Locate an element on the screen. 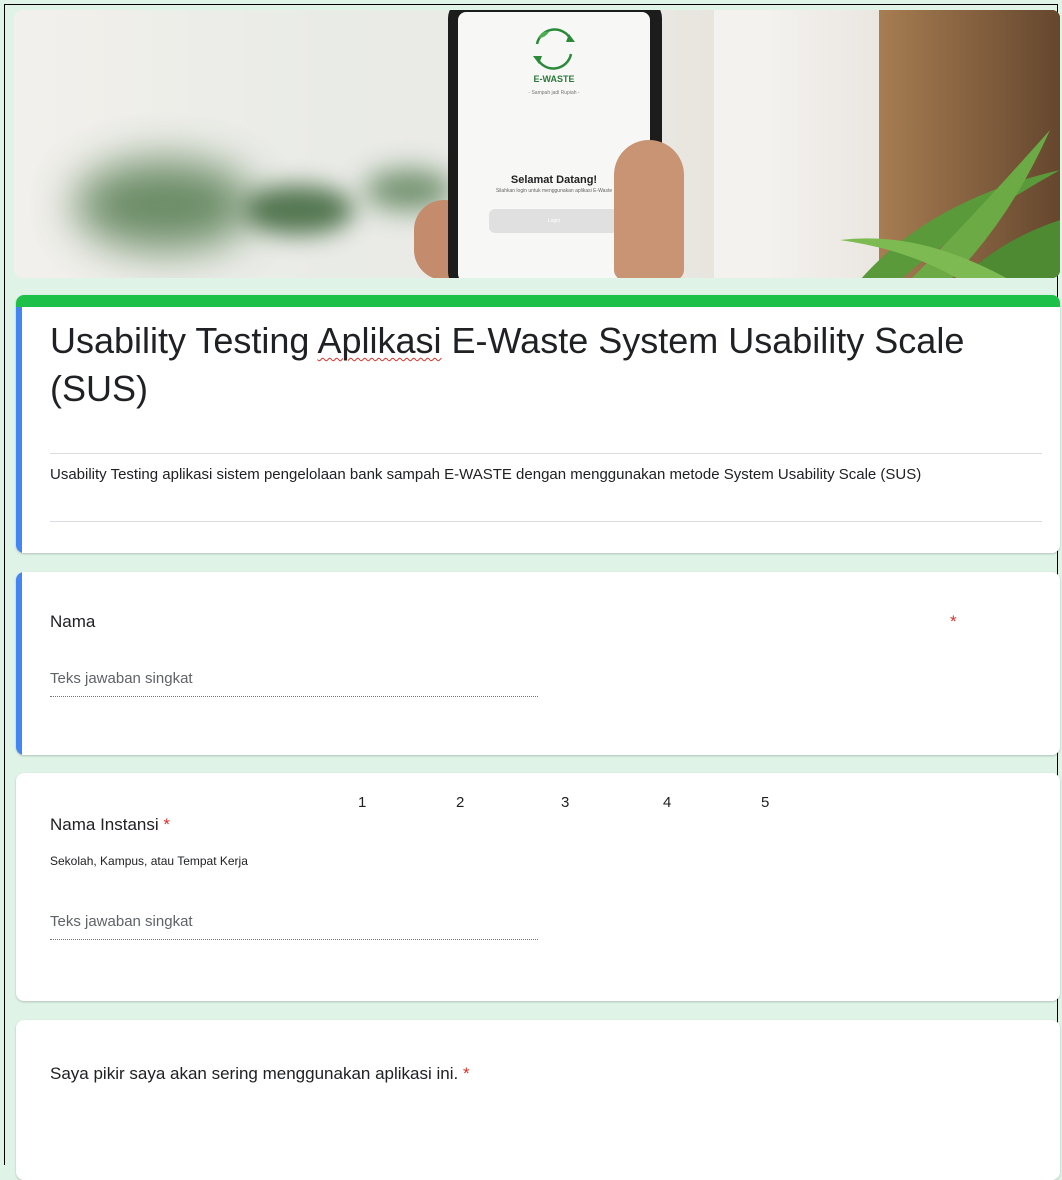  misspelled-word: Aplikasi is located at coordinates (379, 340).